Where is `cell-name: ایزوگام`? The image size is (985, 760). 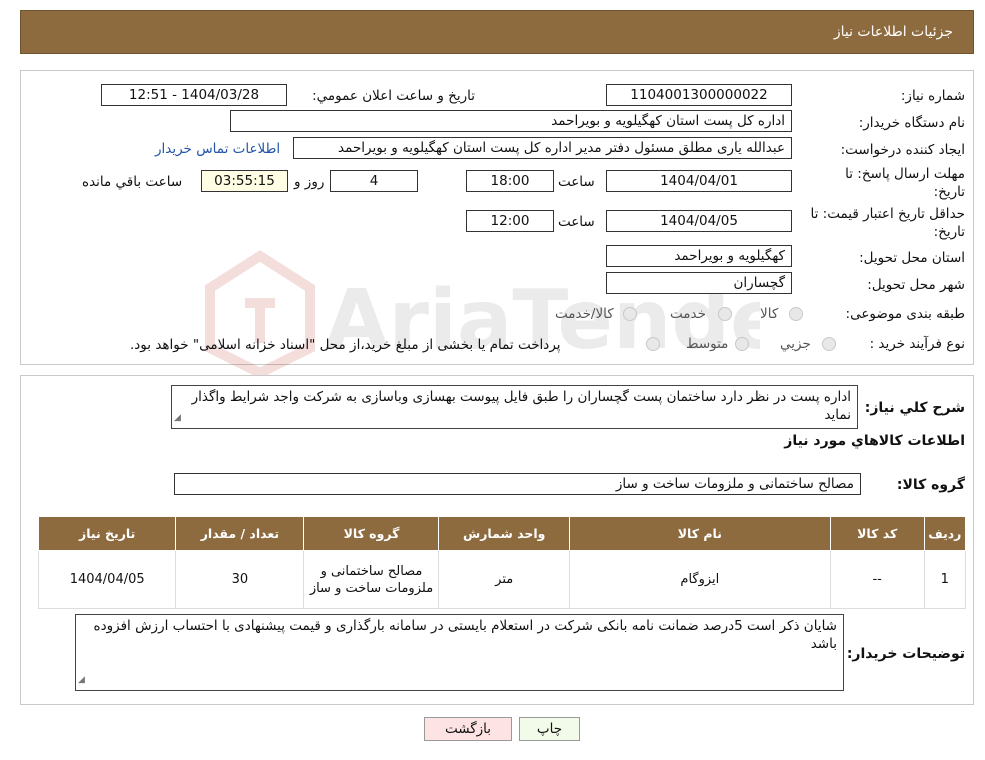 cell-name: ایزوگام is located at coordinates (699, 579).